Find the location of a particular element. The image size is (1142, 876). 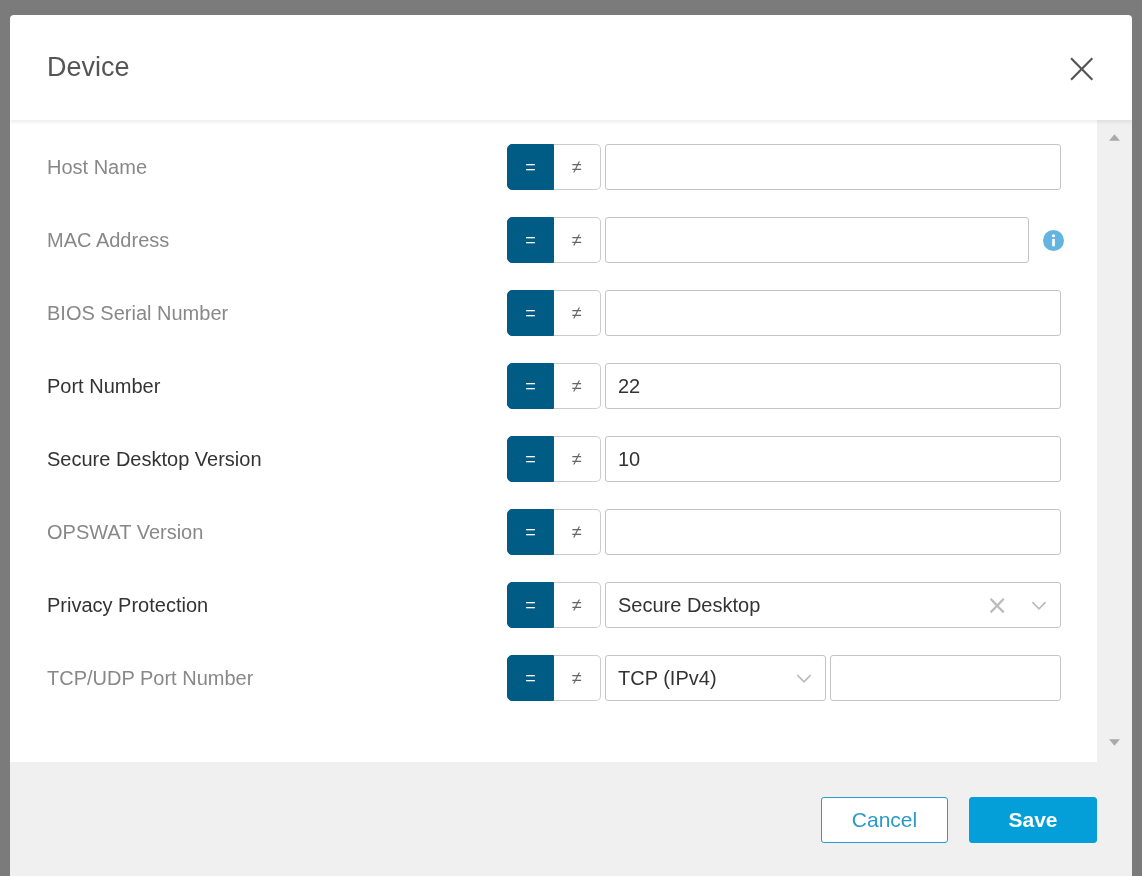

select-field: TCP (IPv4) is located at coordinates (715, 678).